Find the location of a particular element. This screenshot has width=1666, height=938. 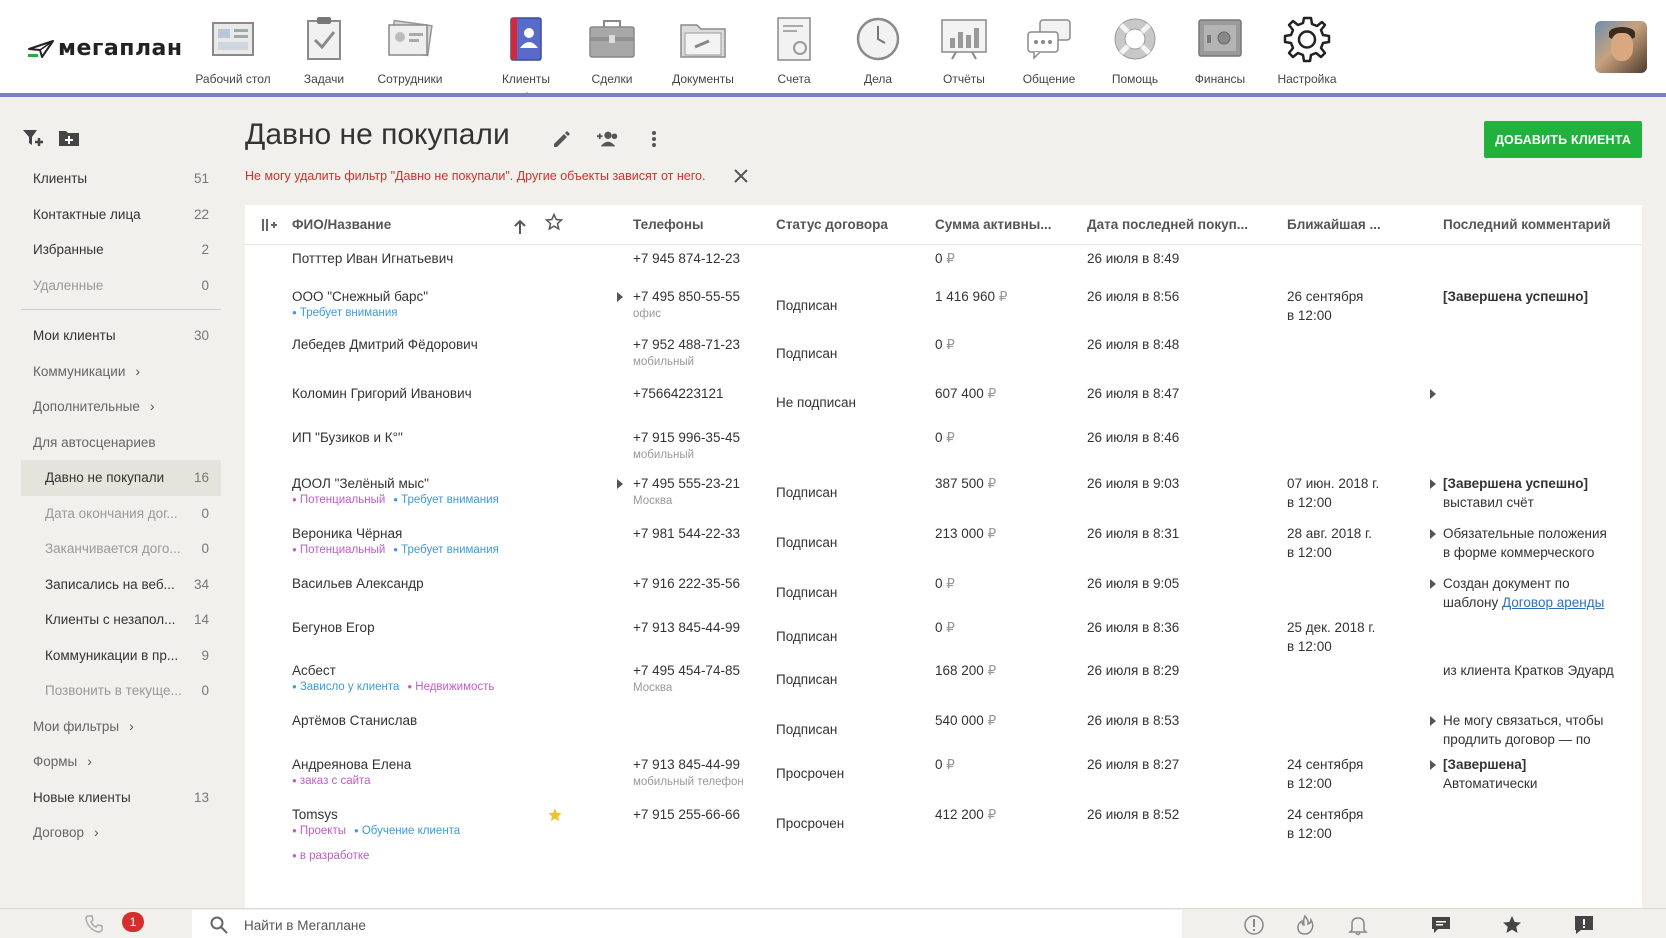

contract-link: Договор аренды is located at coordinates (1553, 602).